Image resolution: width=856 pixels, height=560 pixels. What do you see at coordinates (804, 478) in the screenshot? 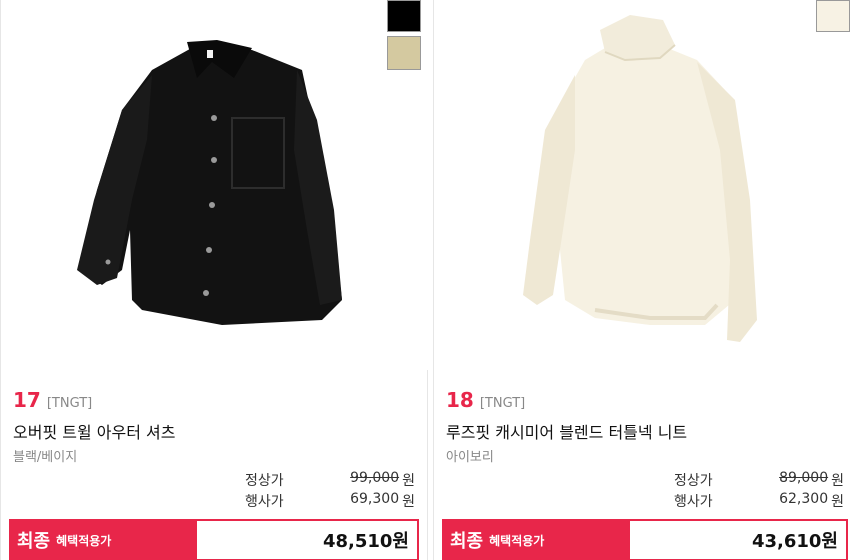
I see `regular-price-value: 89,000` at bounding box center [804, 478].